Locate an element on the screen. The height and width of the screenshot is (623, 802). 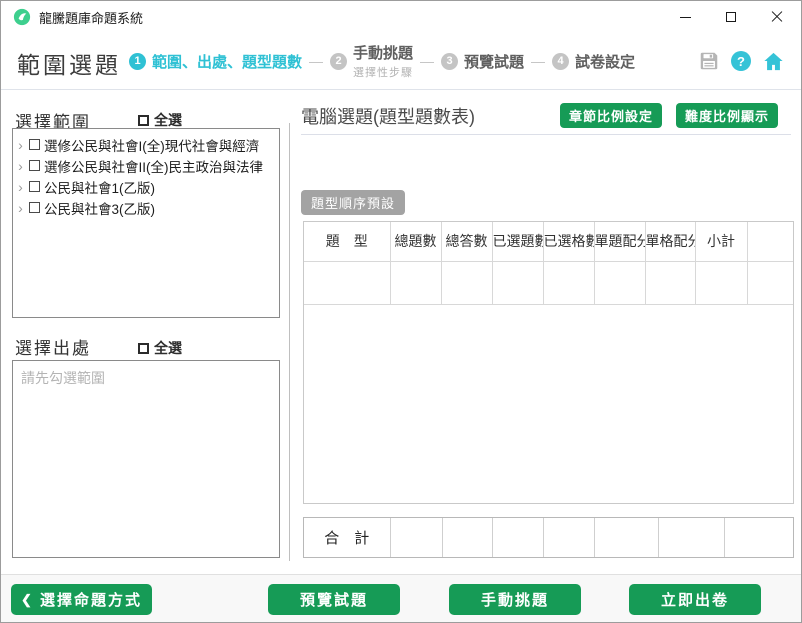
source-select-all: 全選 is located at coordinates (160, 348).